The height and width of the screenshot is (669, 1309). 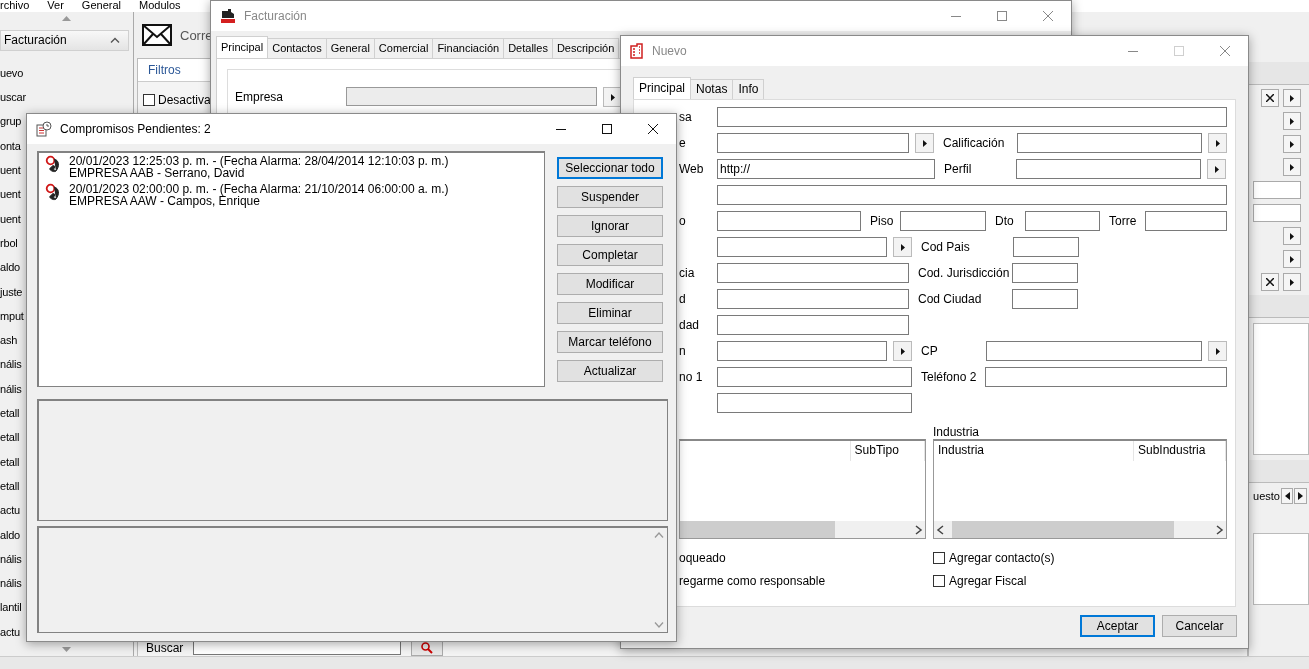 I want to click on action-button: Completar, so click(x=610, y=255).